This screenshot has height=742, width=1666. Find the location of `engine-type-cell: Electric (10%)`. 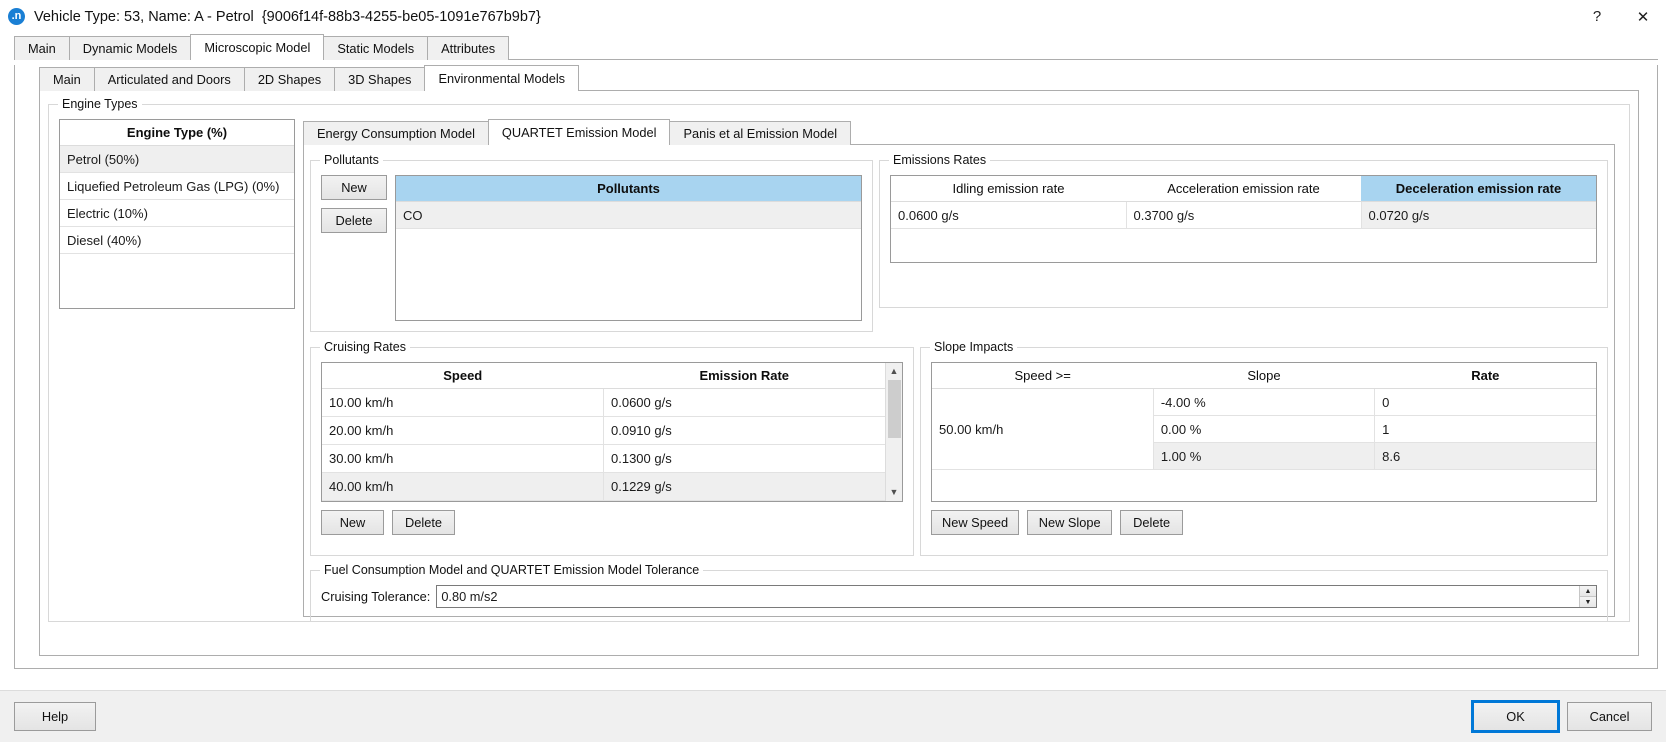

engine-type-cell: Electric (10%) is located at coordinates (177, 213).